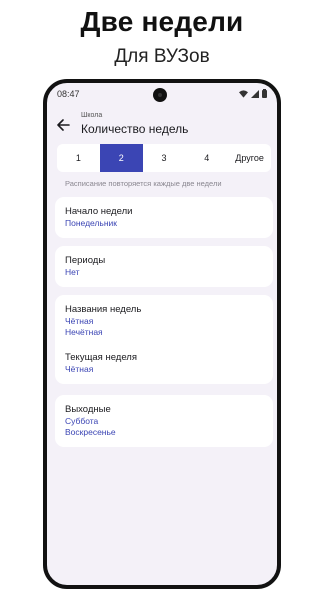 The image size is (324, 589). Describe the element at coordinates (99, 211) in the screenshot. I see `week-start-label: Начало недели` at that location.